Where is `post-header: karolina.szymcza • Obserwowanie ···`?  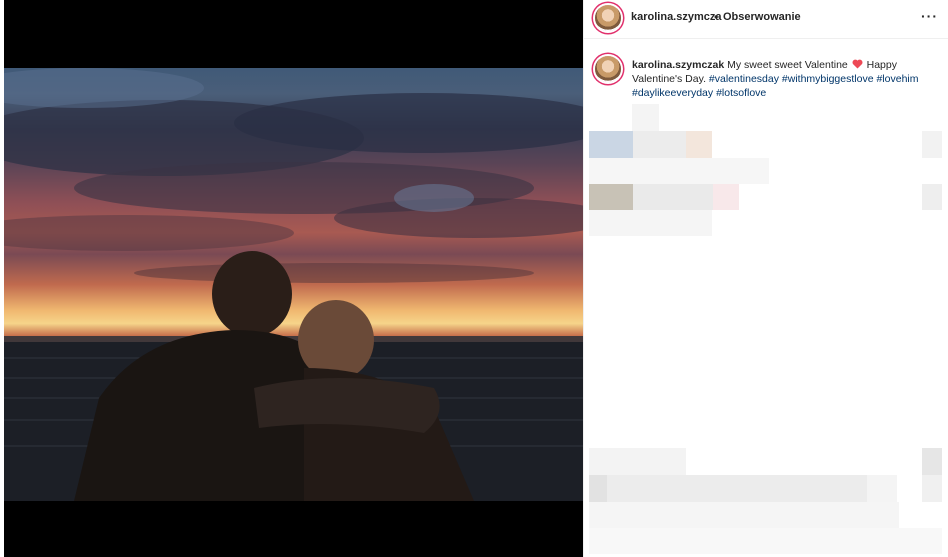 post-header: karolina.szymcza • Obserwowanie ··· is located at coordinates (766, 19).